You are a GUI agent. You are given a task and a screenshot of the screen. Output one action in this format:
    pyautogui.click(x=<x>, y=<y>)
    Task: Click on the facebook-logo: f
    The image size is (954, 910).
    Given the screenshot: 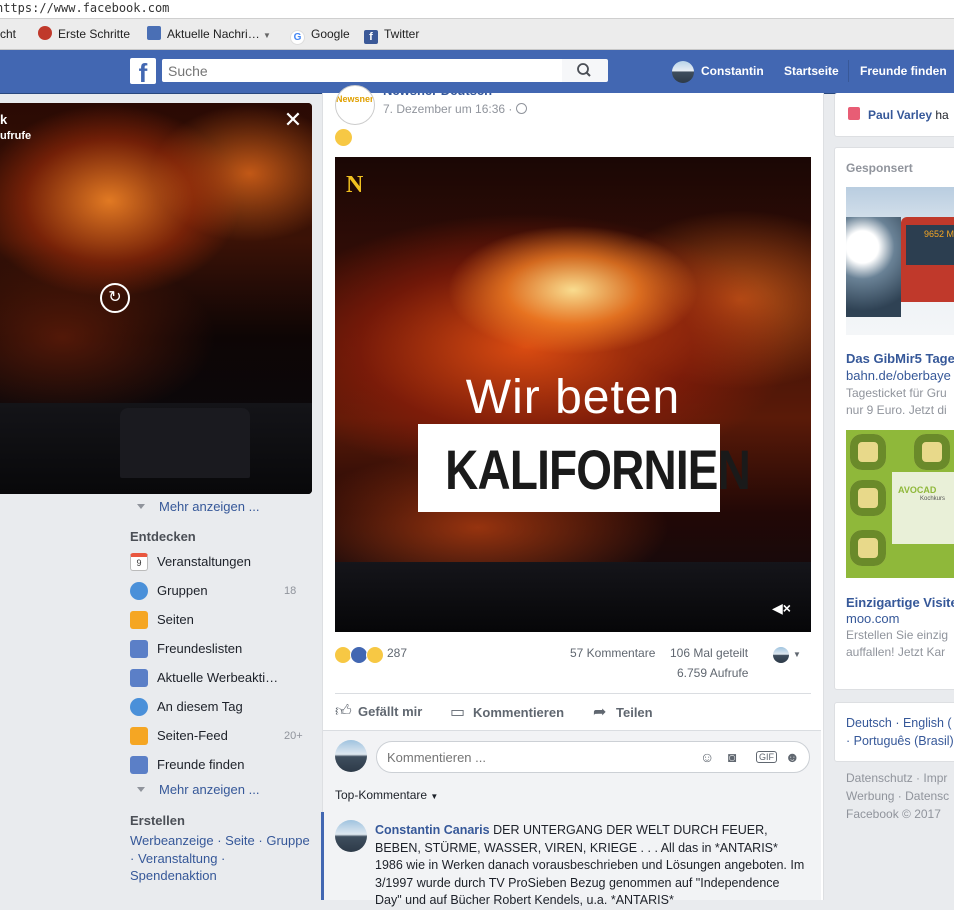 What is the action you would take?
    pyautogui.click(x=143, y=71)
    